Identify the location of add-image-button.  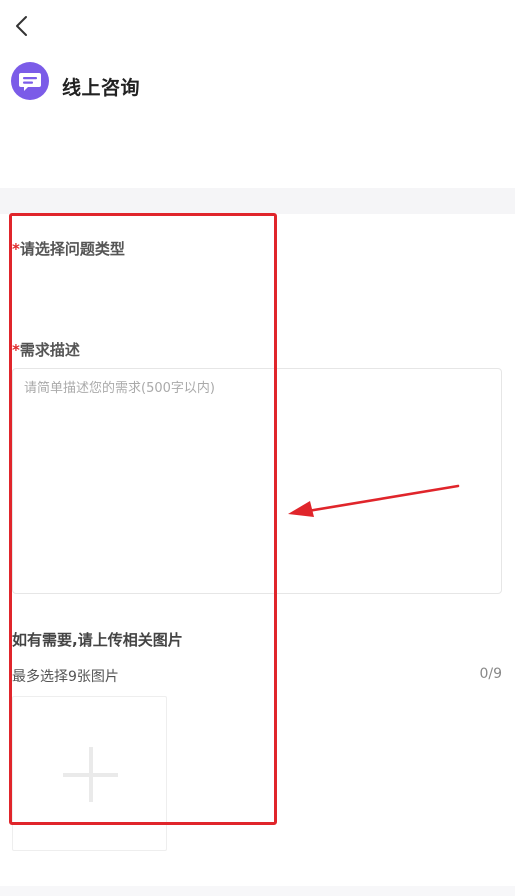
(89, 773).